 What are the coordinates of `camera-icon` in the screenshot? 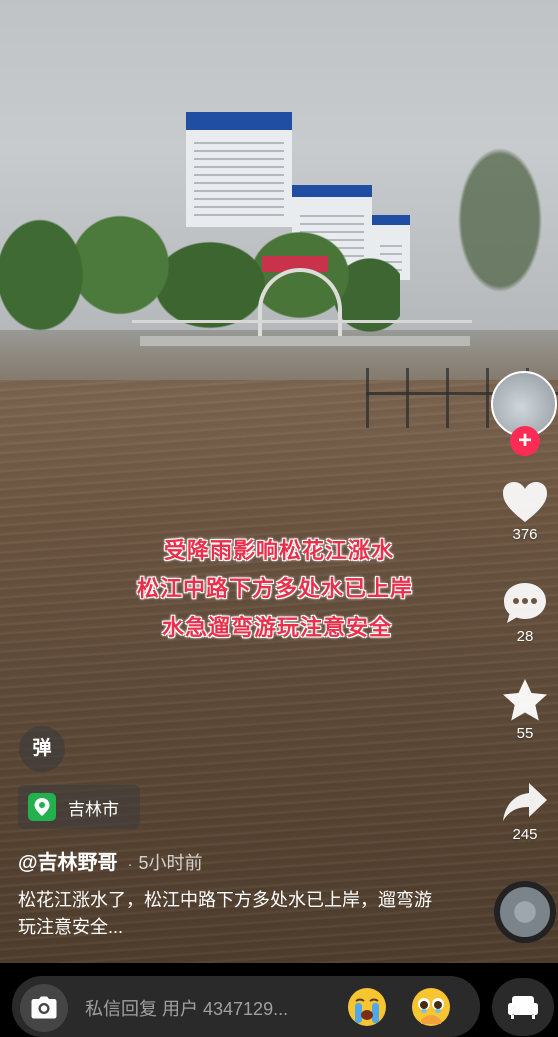 It's located at (44, 1007).